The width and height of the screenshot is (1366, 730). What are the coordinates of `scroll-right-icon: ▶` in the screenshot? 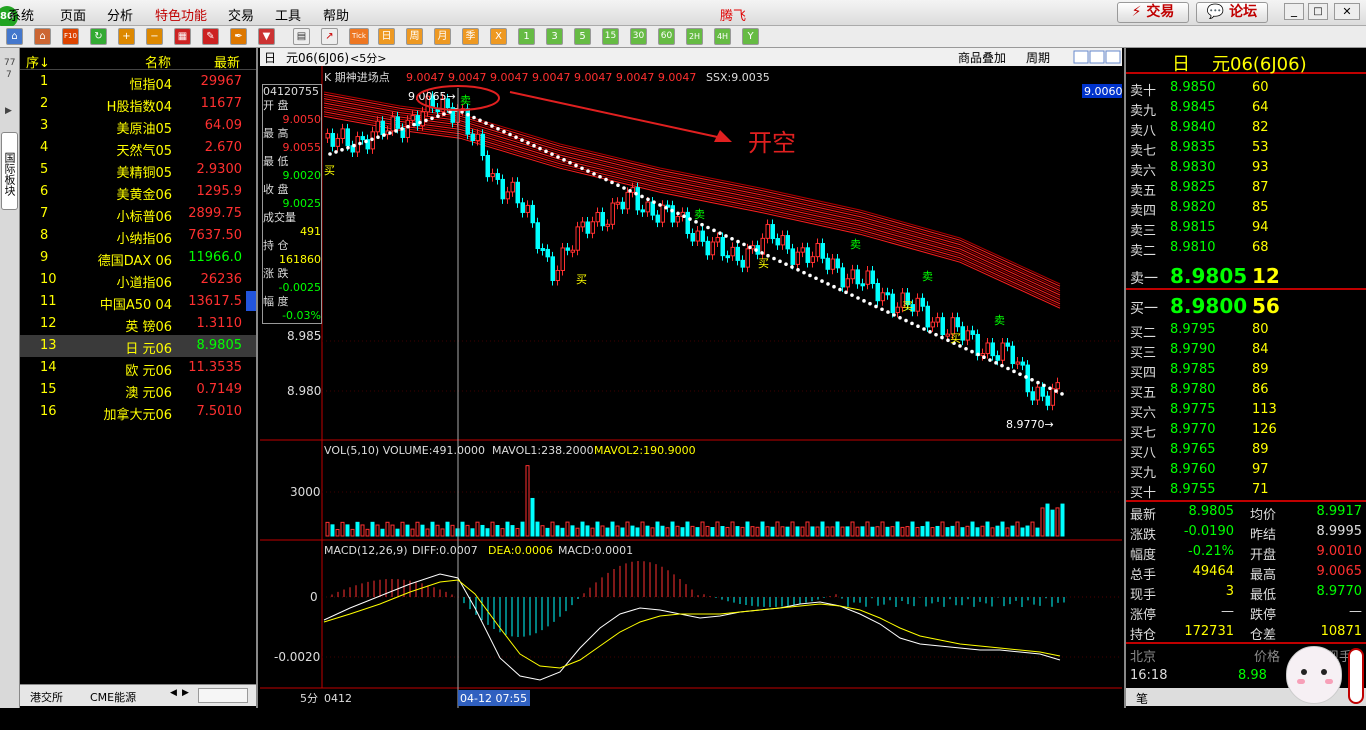 It's located at (185, 693).